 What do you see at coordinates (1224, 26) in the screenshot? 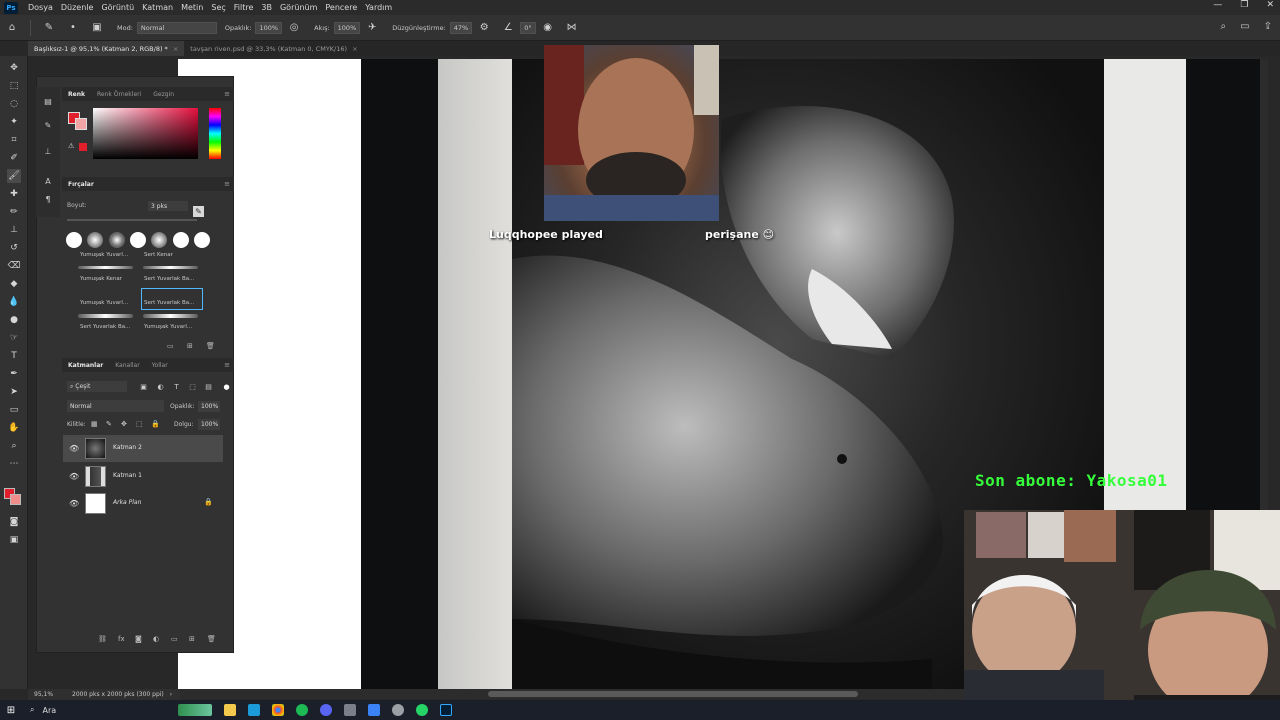
I see `search-icon: ⌕` at bounding box center [1224, 26].